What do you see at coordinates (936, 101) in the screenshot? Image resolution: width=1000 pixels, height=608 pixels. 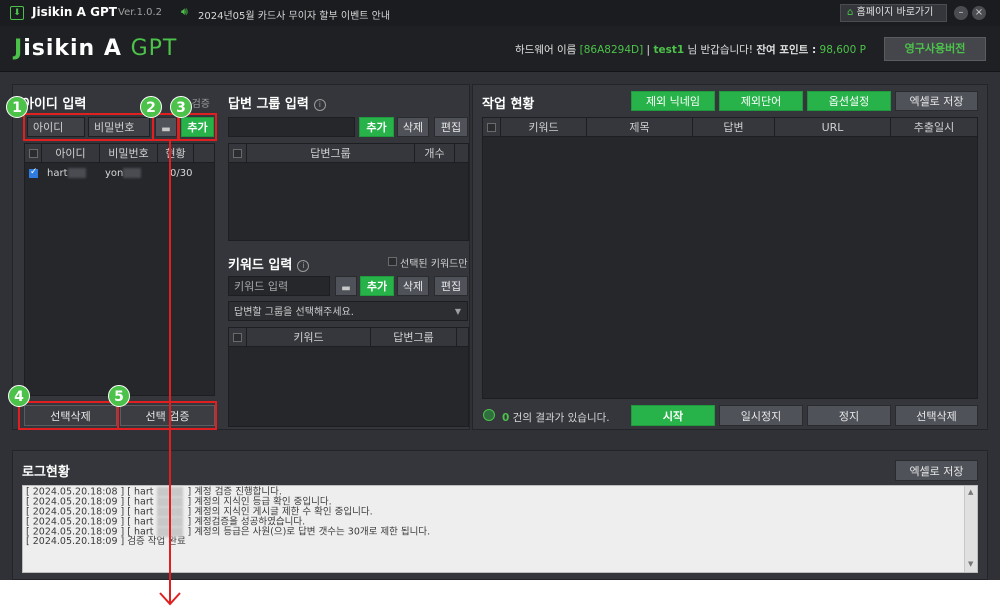 I see `work-excel-button: 엑셀로 저장` at bounding box center [936, 101].